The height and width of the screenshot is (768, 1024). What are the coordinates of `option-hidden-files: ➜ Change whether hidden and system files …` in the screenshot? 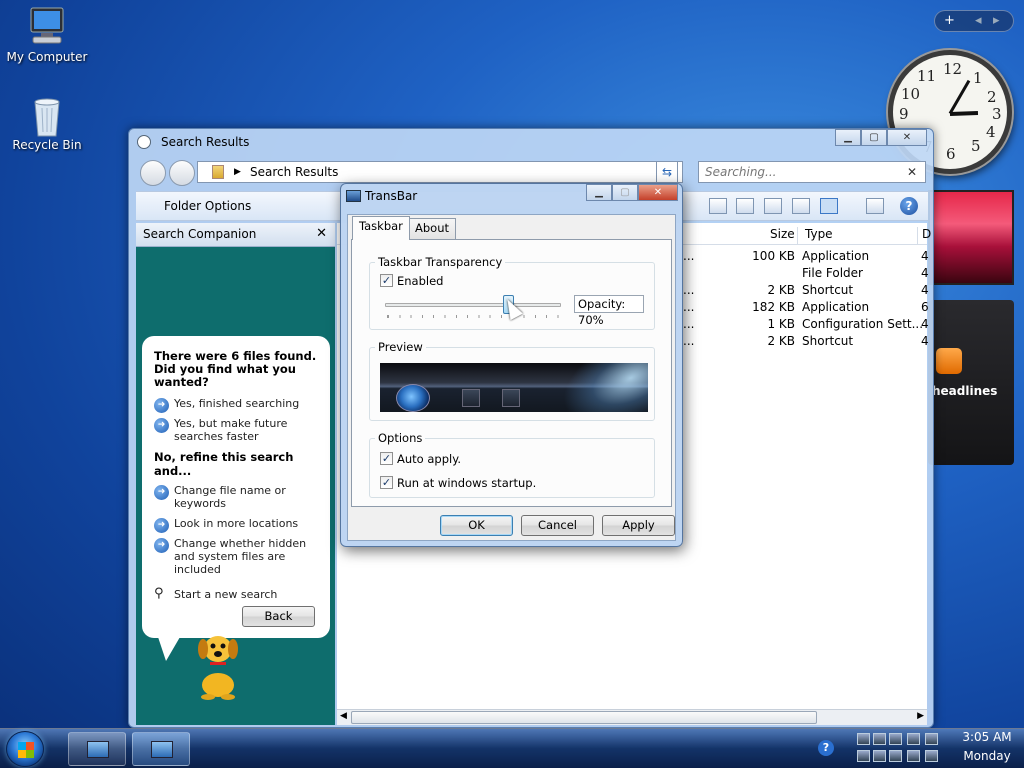 It's located at (236, 556).